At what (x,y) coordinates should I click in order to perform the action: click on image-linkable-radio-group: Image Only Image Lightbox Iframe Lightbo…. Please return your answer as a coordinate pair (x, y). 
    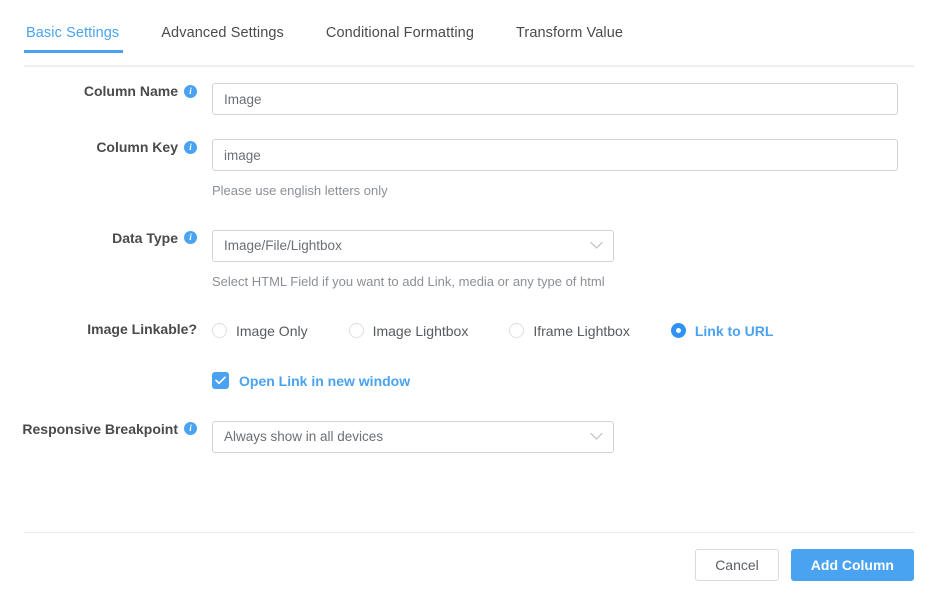
    Looking at the image, I should click on (563, 331).